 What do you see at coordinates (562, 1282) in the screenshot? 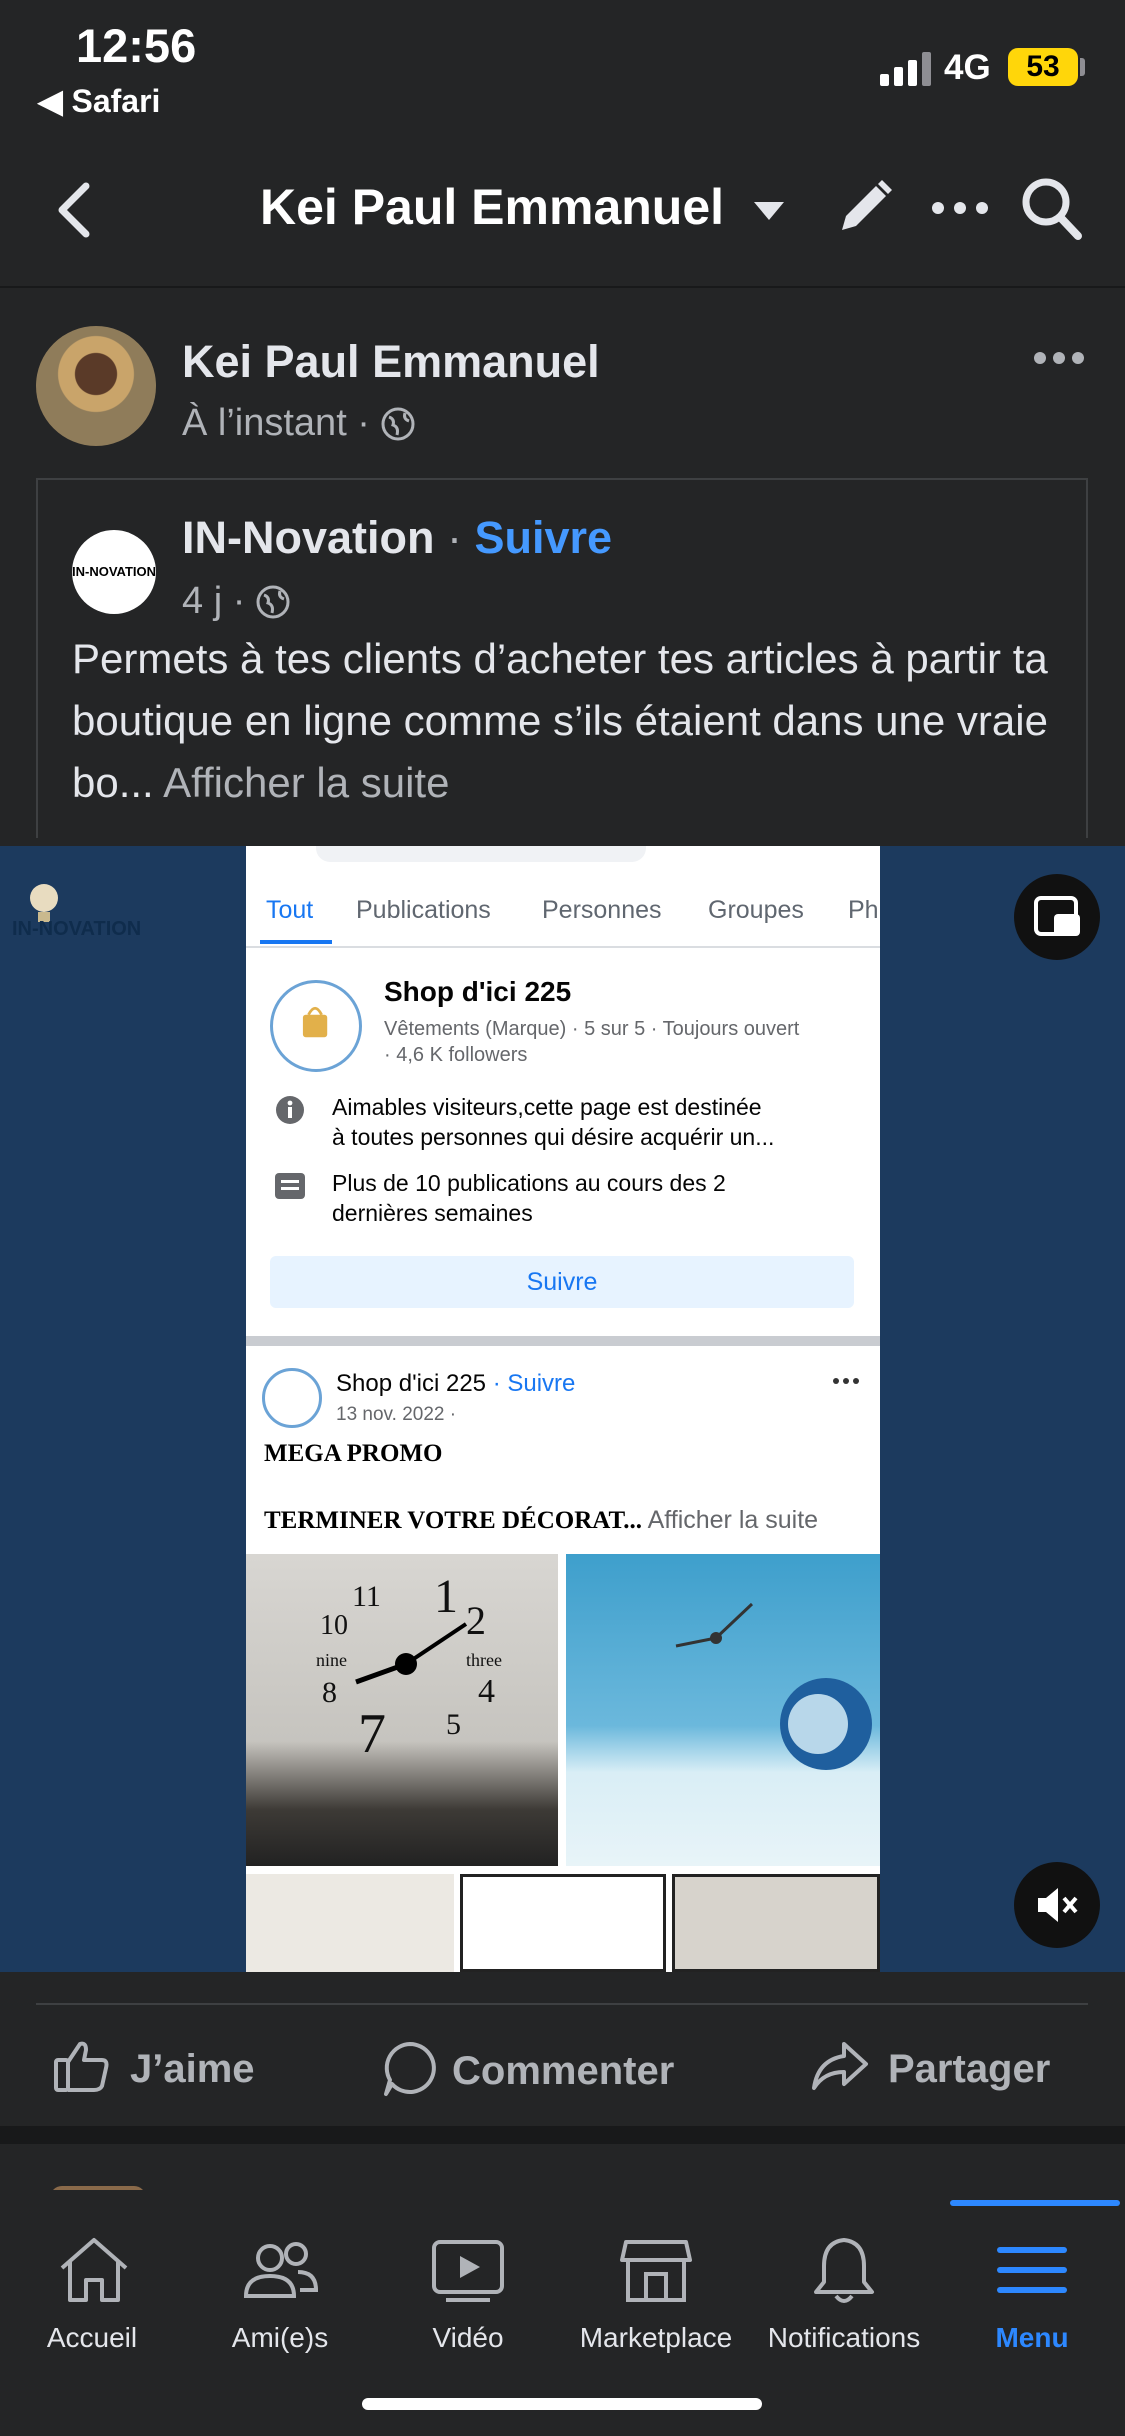
I see `shop-follow-button: Suivre` at bounding box center [562, 1282].